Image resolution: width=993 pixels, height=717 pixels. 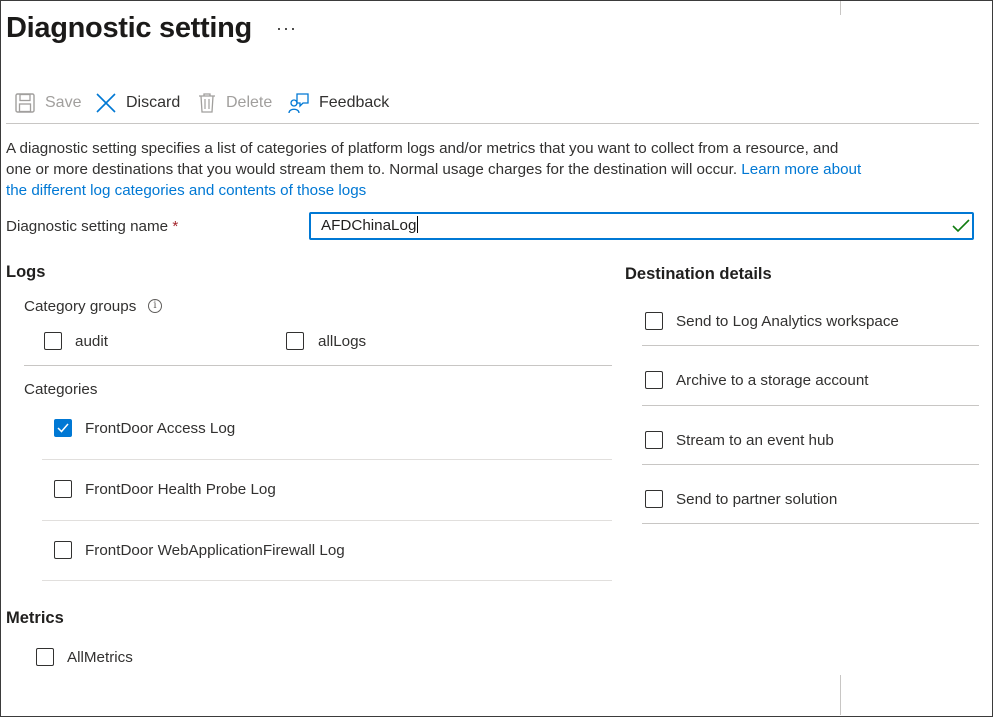 What do you see at coordinates (175, 226) in the screenshot?
I see `required-marker: *` at bounding box center [175, 226].